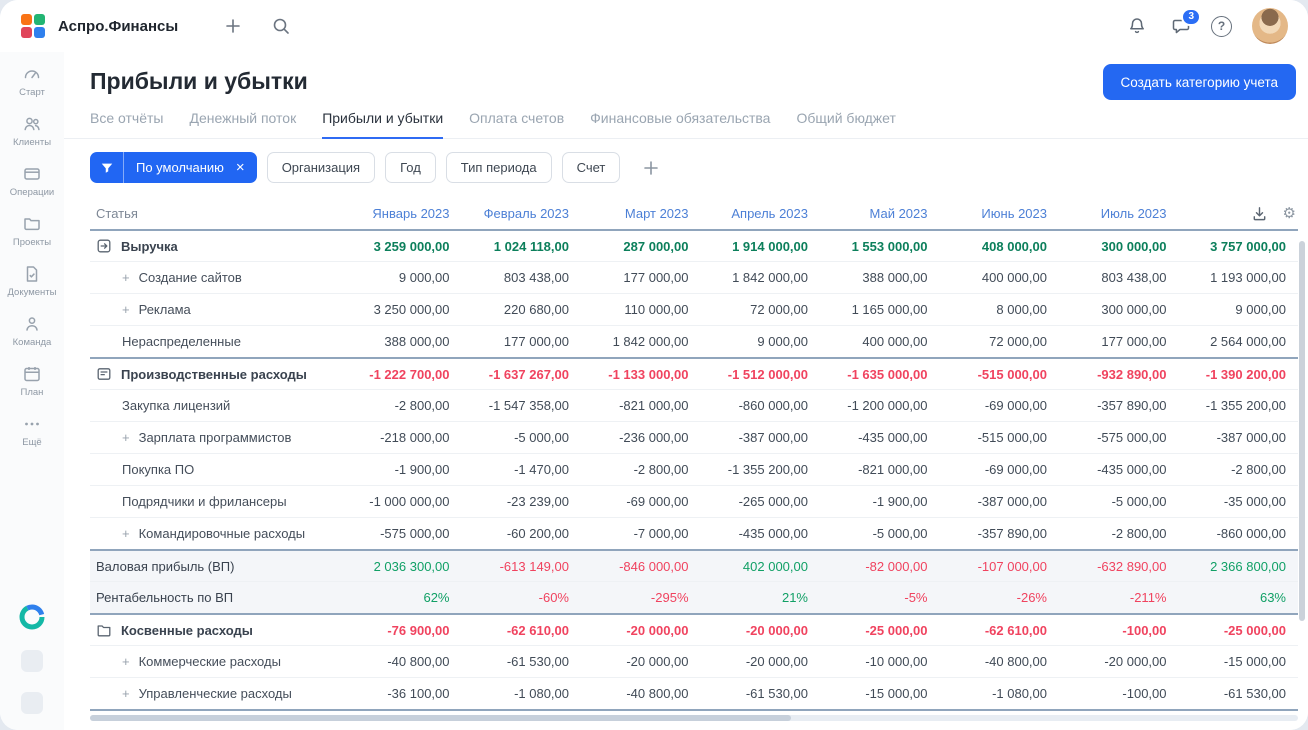 The image size is (1308, 730). Describe the element at coordinates (216, 566) in the screenshot. I see `row-label: Валовая прибыль (ВП)` at that location.